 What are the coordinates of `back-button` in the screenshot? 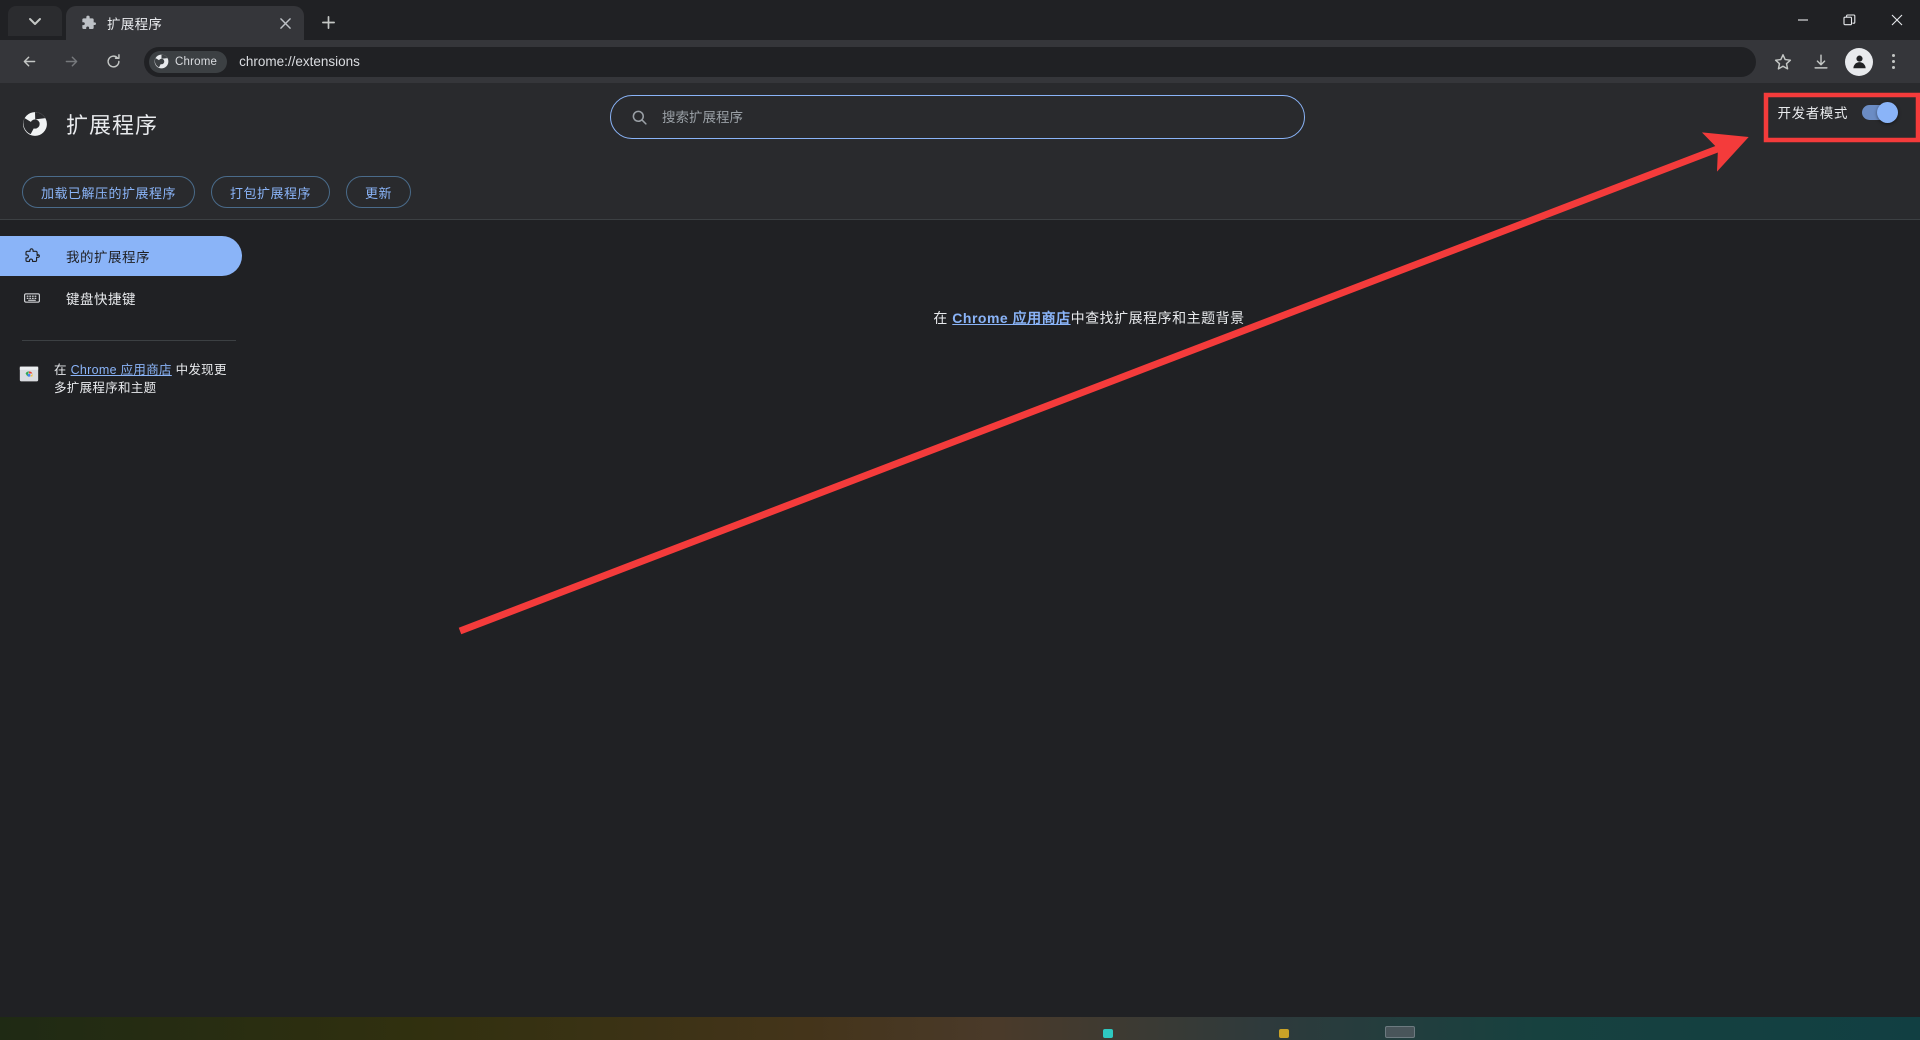 It's located at (29, 62).